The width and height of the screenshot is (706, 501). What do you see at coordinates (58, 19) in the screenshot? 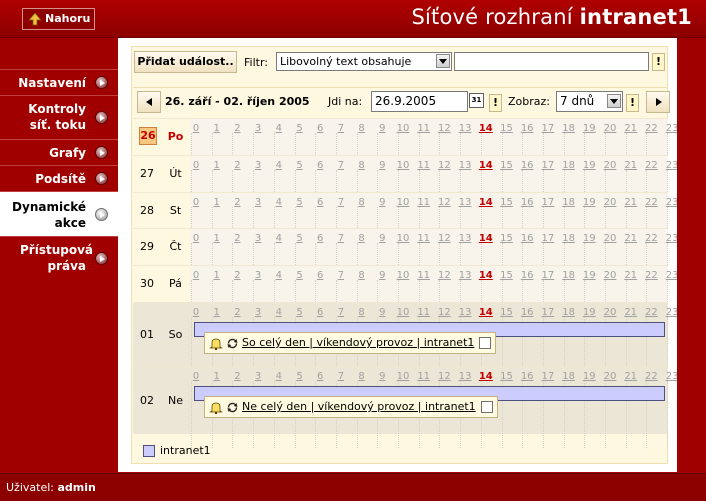
I see `up-button: Nahoru` at bounding box center [58, 19].